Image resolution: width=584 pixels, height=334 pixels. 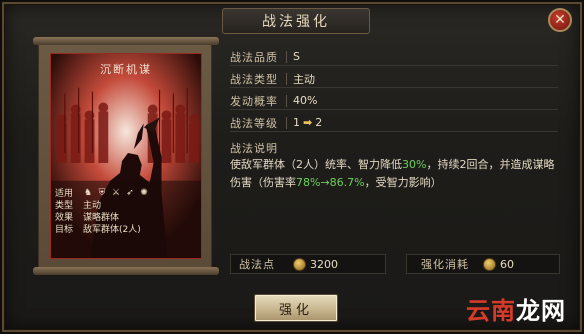 What do you see at coordinates (319, 122) in the screenshot?
I see `level-to: 2` at bounding box center [319, 122].